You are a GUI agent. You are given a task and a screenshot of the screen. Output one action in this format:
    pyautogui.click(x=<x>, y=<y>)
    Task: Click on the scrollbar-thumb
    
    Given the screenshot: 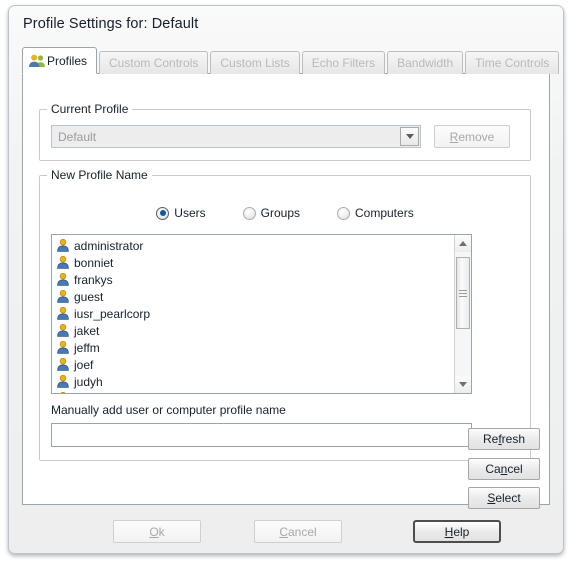 What is the action you would take?
    pyautogui.click(x=463, y=293)
    